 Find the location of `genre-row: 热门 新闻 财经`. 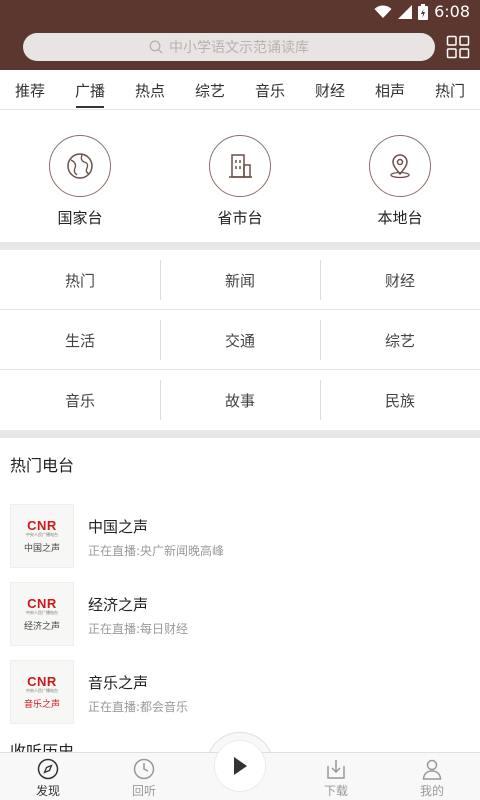

genre-row: 热门 新闻 财经 is located at coordinates (240, 280).